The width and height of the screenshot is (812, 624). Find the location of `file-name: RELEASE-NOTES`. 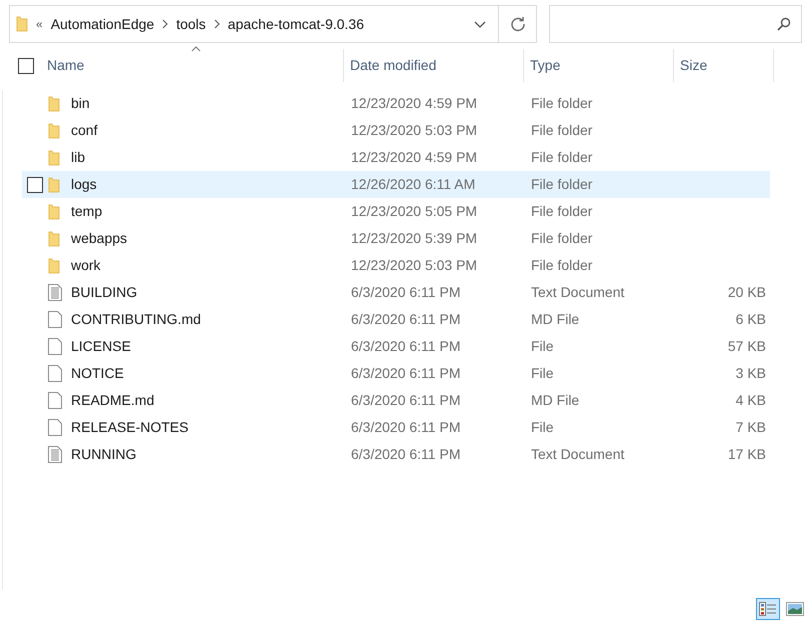

file-name: RELEASE-NOTES is located at coordinates (129, 427).